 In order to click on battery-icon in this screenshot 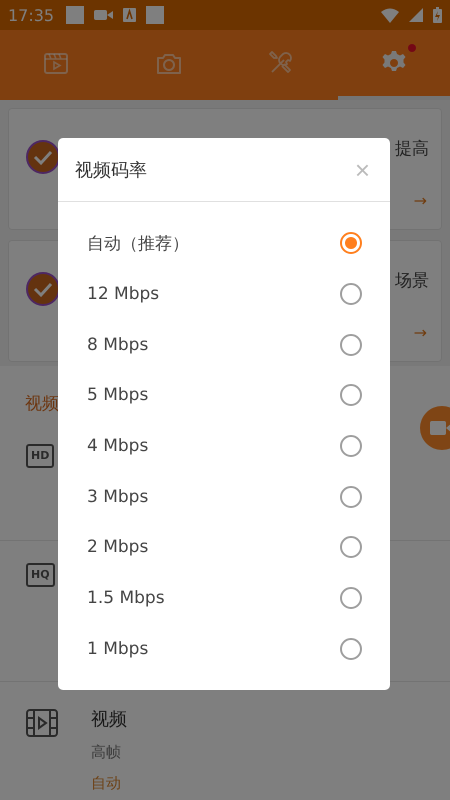, I will do `click(437, 15)`.